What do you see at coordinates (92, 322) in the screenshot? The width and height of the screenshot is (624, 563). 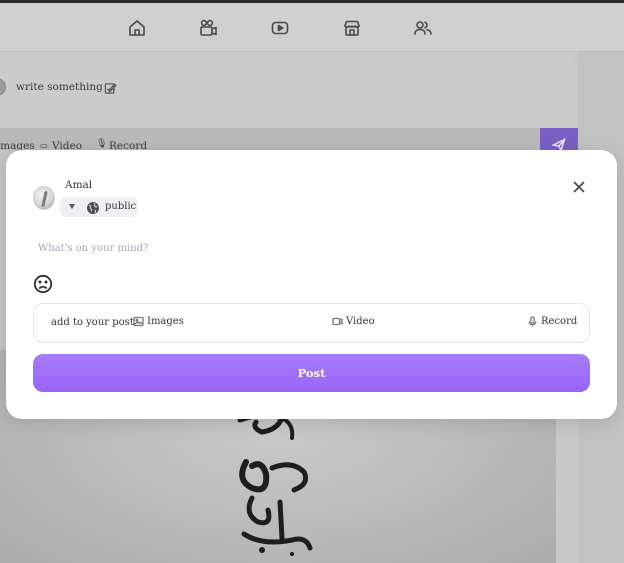 I see `add-to-post-label: add to your post` at bounding box center [92, 322].